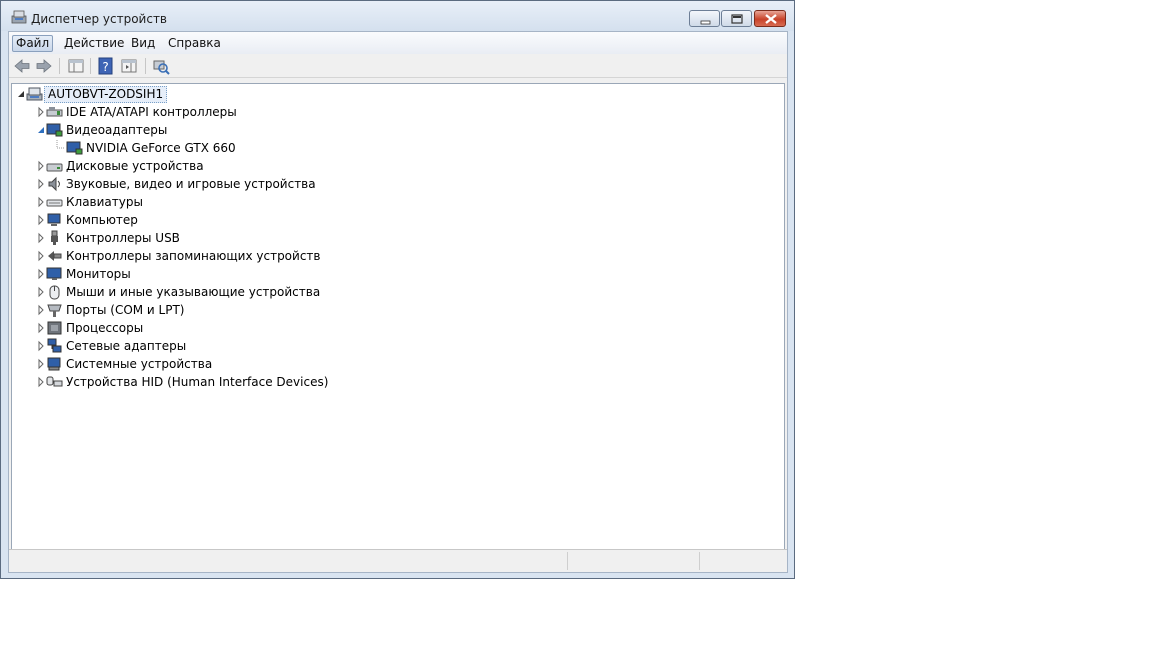  I want to click on ide-controller-icon, so click(54, 112).